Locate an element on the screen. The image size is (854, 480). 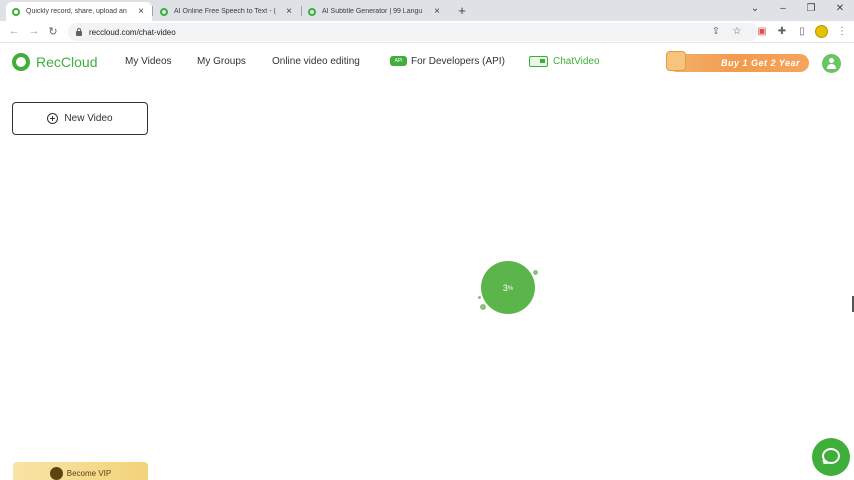
gift-icon is located at coordinates (676, 61).